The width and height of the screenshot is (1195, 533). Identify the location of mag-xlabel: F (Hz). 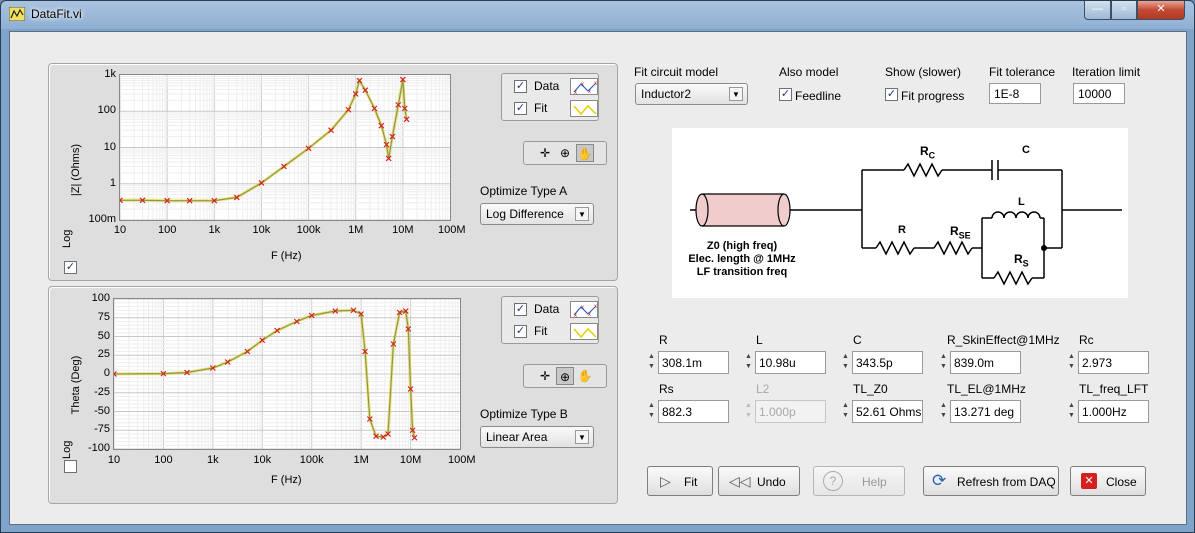
(286, 256).